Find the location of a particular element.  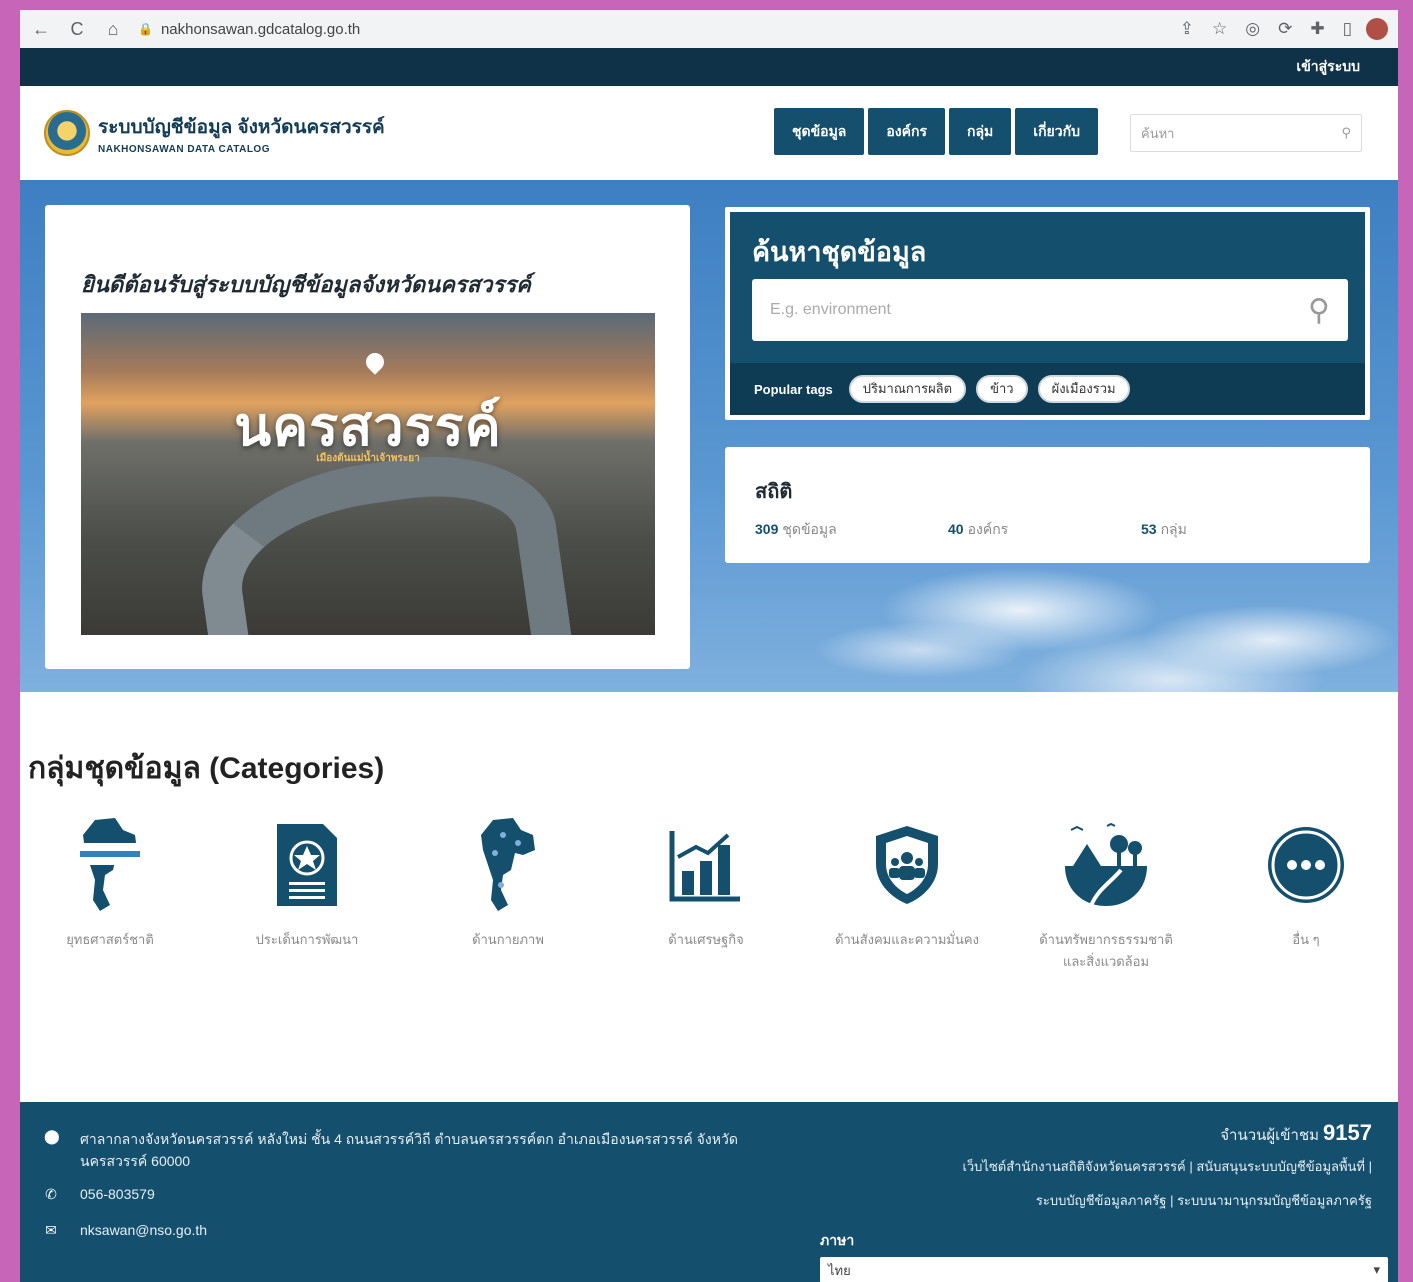

tag-production: ปริมาณการผลิต is located at coordinates (907, 389).